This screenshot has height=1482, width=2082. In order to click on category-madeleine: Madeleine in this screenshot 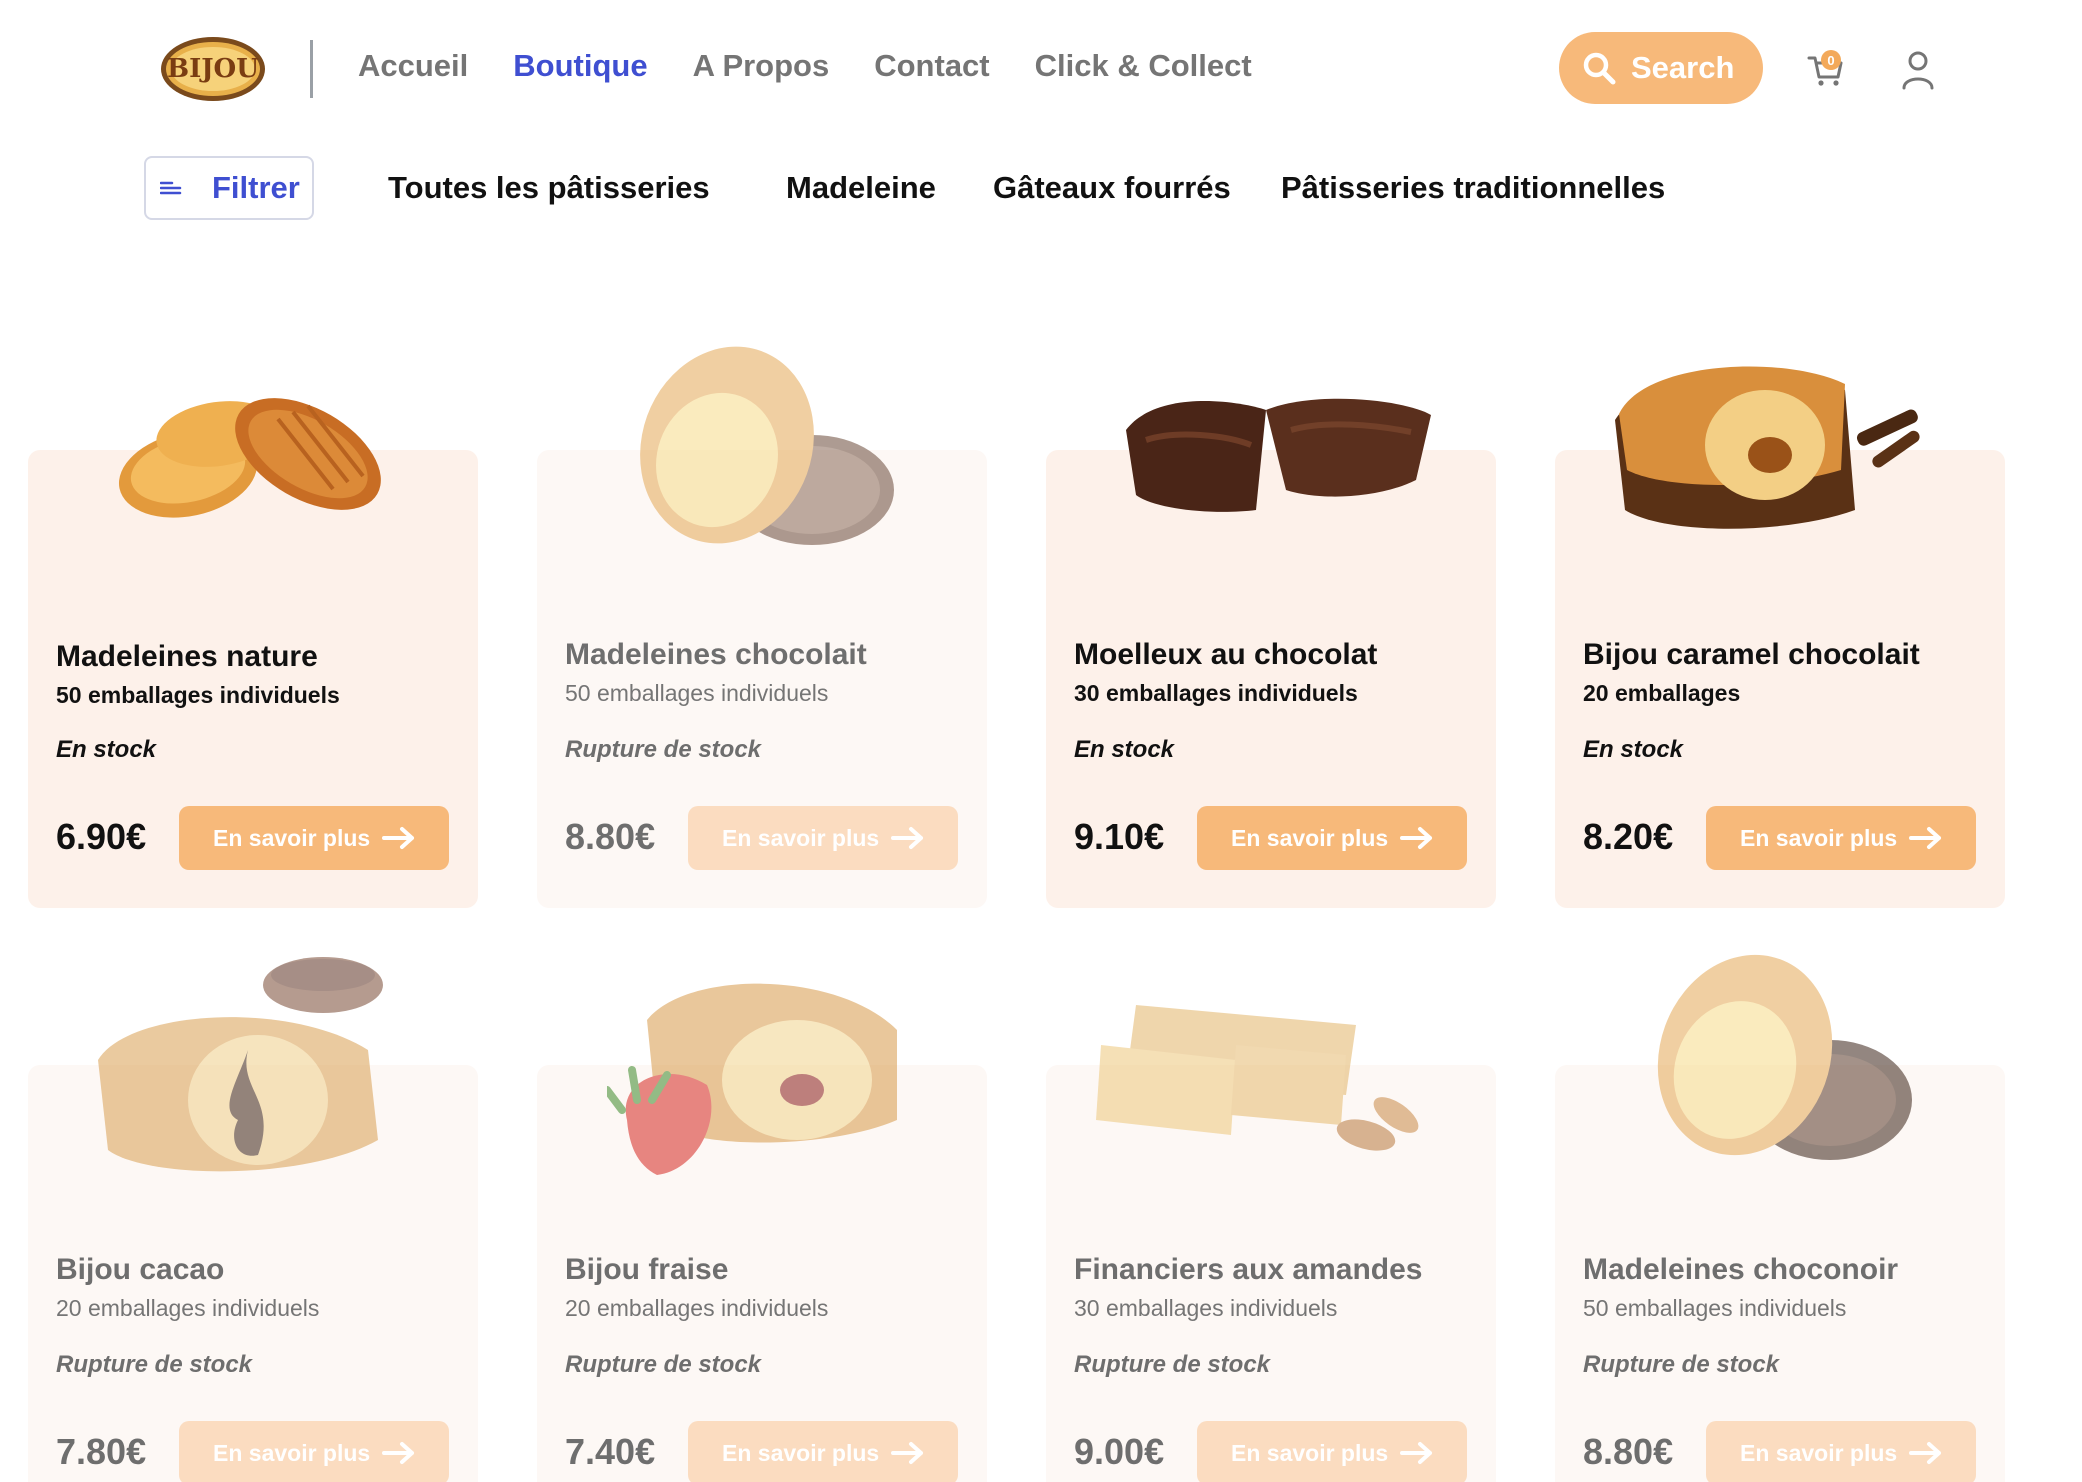, I will do `click(861, 188)`.